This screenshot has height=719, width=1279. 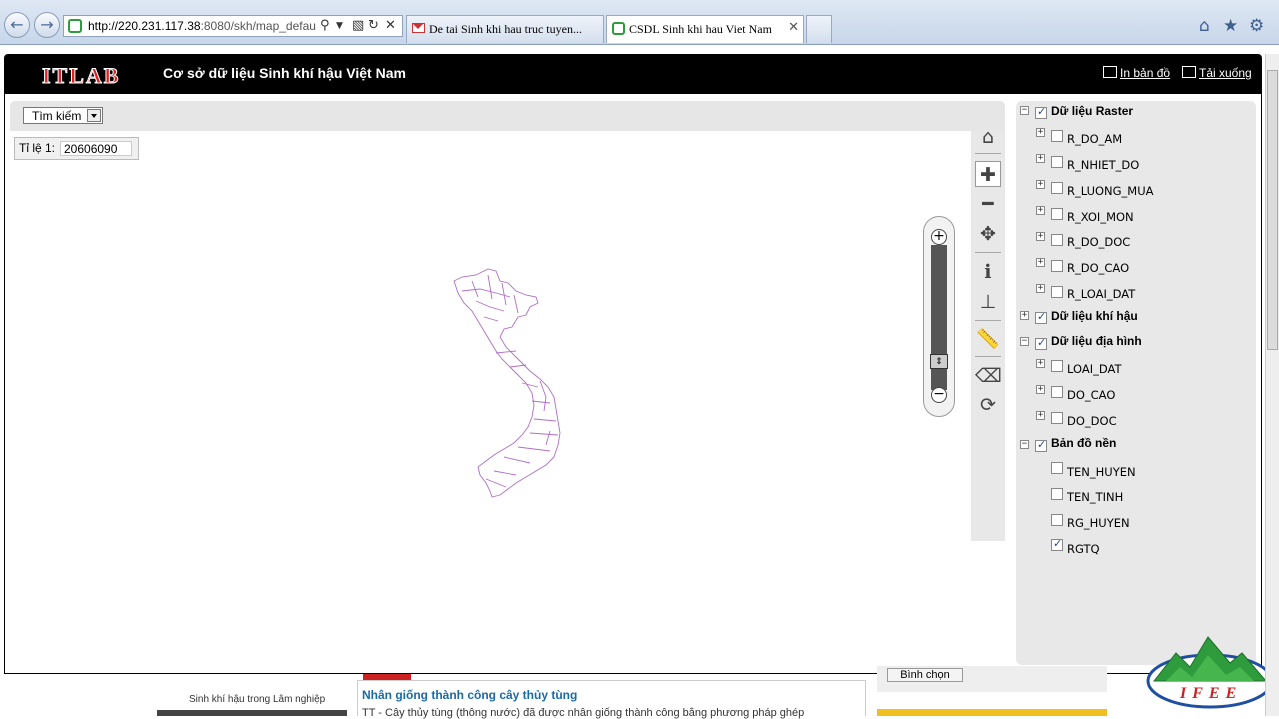 What do you see at coordinates (1272, 210) in the screenshot?
I see `scrollbar-thumb` at bounding box center [1272, 210].